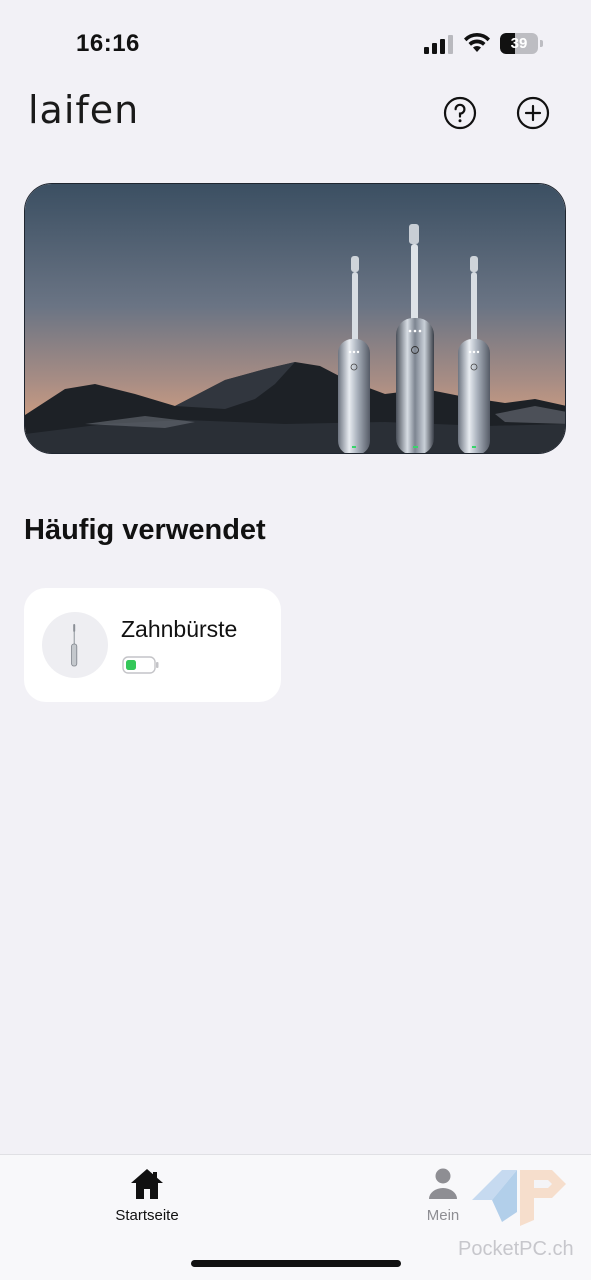 The image size is (591, 1280). Describe the element at coordinates (519, 1198) in the screenshot. I see `pocketpc-watermark-logo` at that location.